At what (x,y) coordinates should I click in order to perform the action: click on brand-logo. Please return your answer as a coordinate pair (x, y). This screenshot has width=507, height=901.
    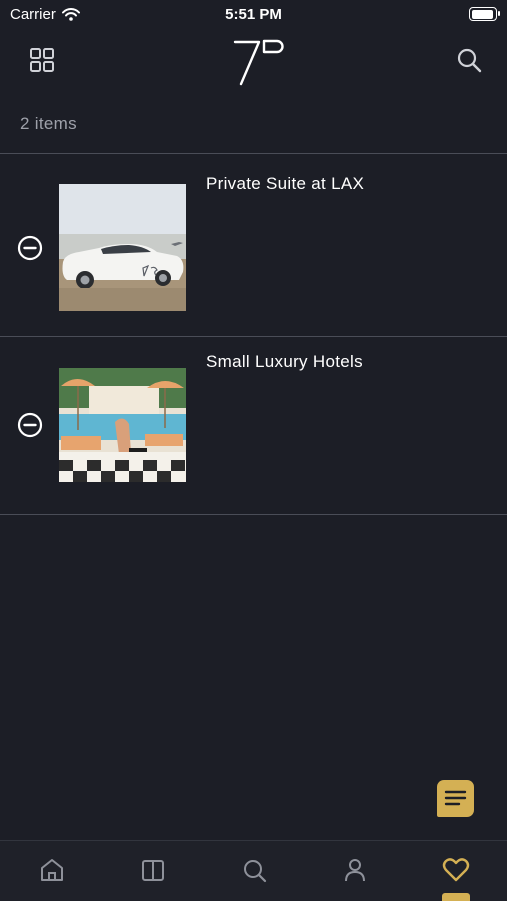
    Looking at the image, I should click on (259, 60).